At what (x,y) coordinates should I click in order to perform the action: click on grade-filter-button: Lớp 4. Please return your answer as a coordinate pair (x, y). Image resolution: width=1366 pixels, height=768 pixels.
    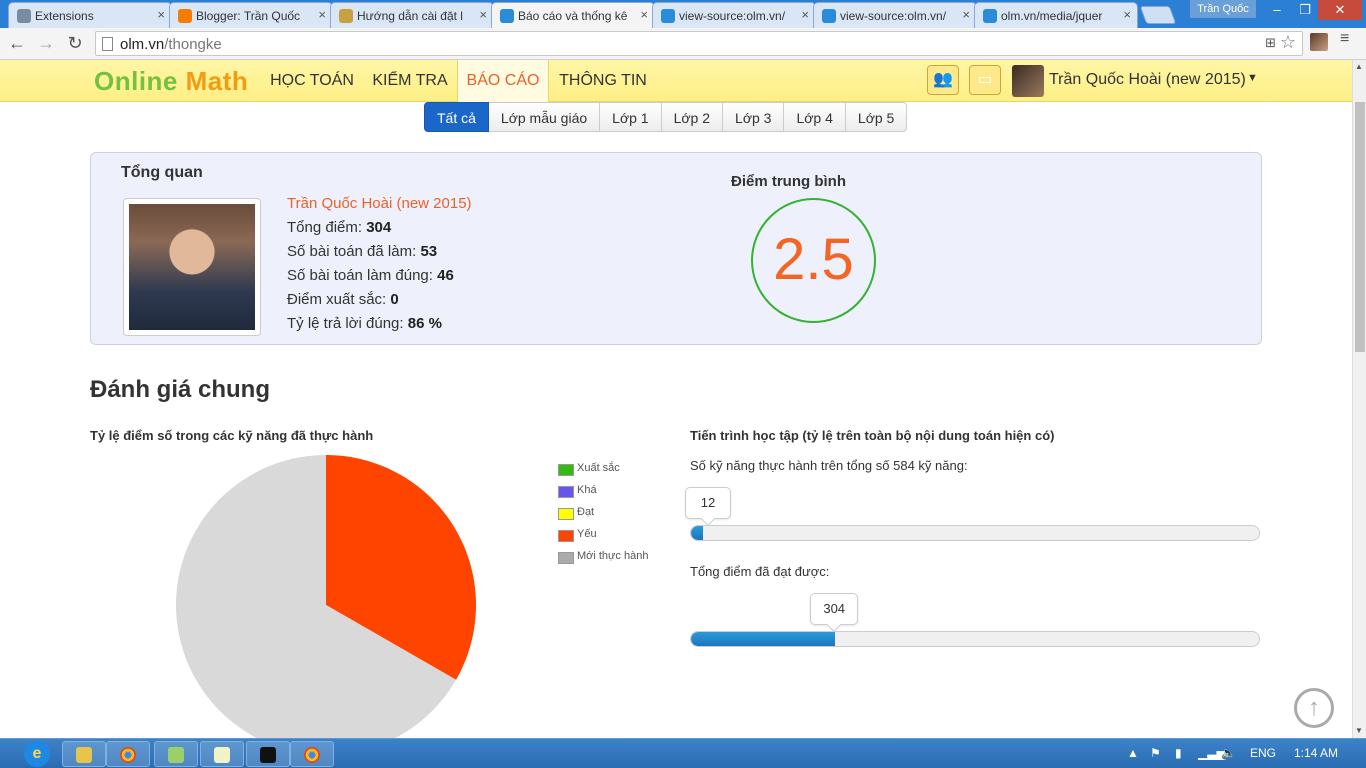
    Looking at the image, I should click on (815, 117).